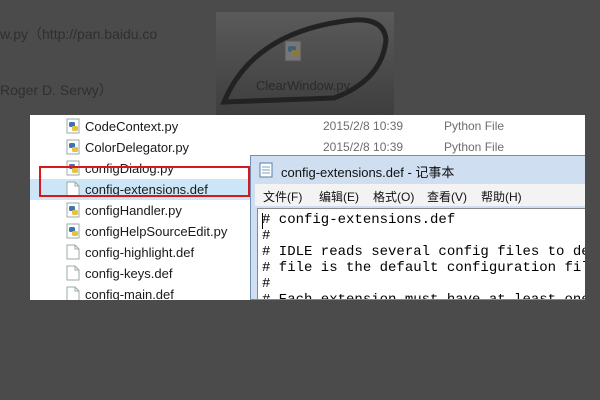 This screenshot has width=600, height=400. What do you see at coordinates (447, 196) in the screenshot?
I see `menu-view: 查看(V)` at bounding box center [447, 196].